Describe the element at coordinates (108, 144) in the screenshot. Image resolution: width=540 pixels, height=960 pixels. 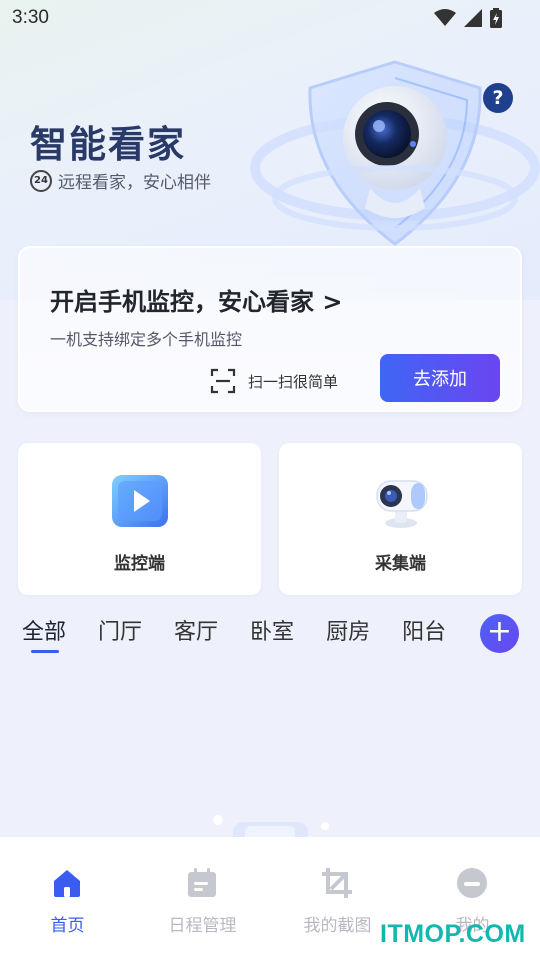
I see `app-title: 智能看家` at that location.